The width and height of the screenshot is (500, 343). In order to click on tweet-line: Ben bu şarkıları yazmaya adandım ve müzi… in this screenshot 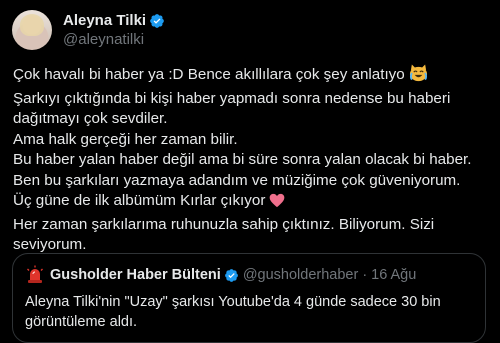, I will do `click(237, 180)`.